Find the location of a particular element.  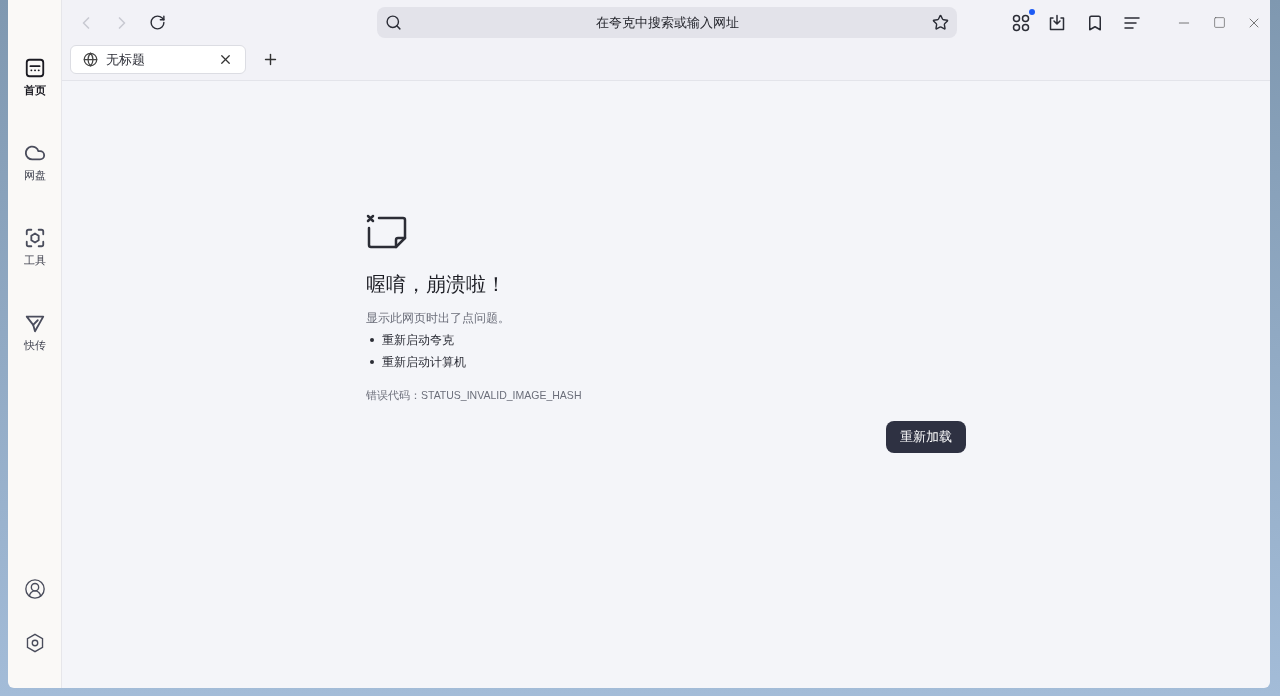

tab-title: 无标题 is located at coordinates (126, 59).